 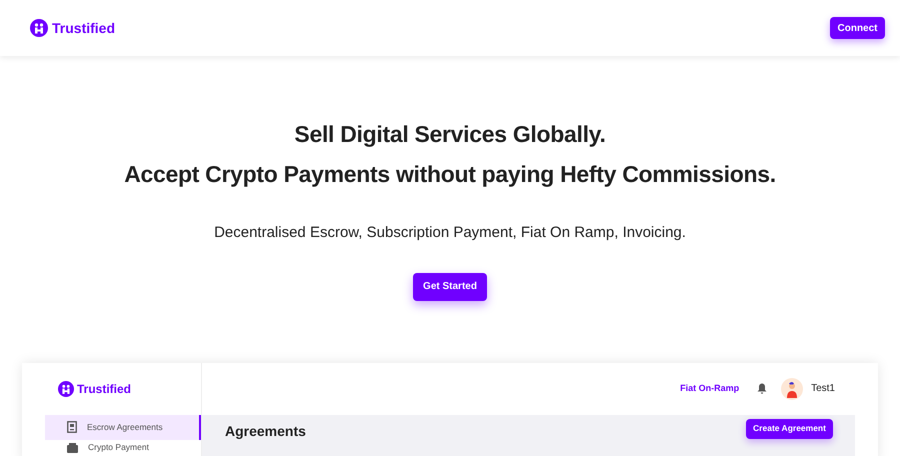 I want to click on hero-subtitle: Decentralised Escrow, Subscription Payment, Fiat On Ramp, Invoicing., so click(x=450, y=233).